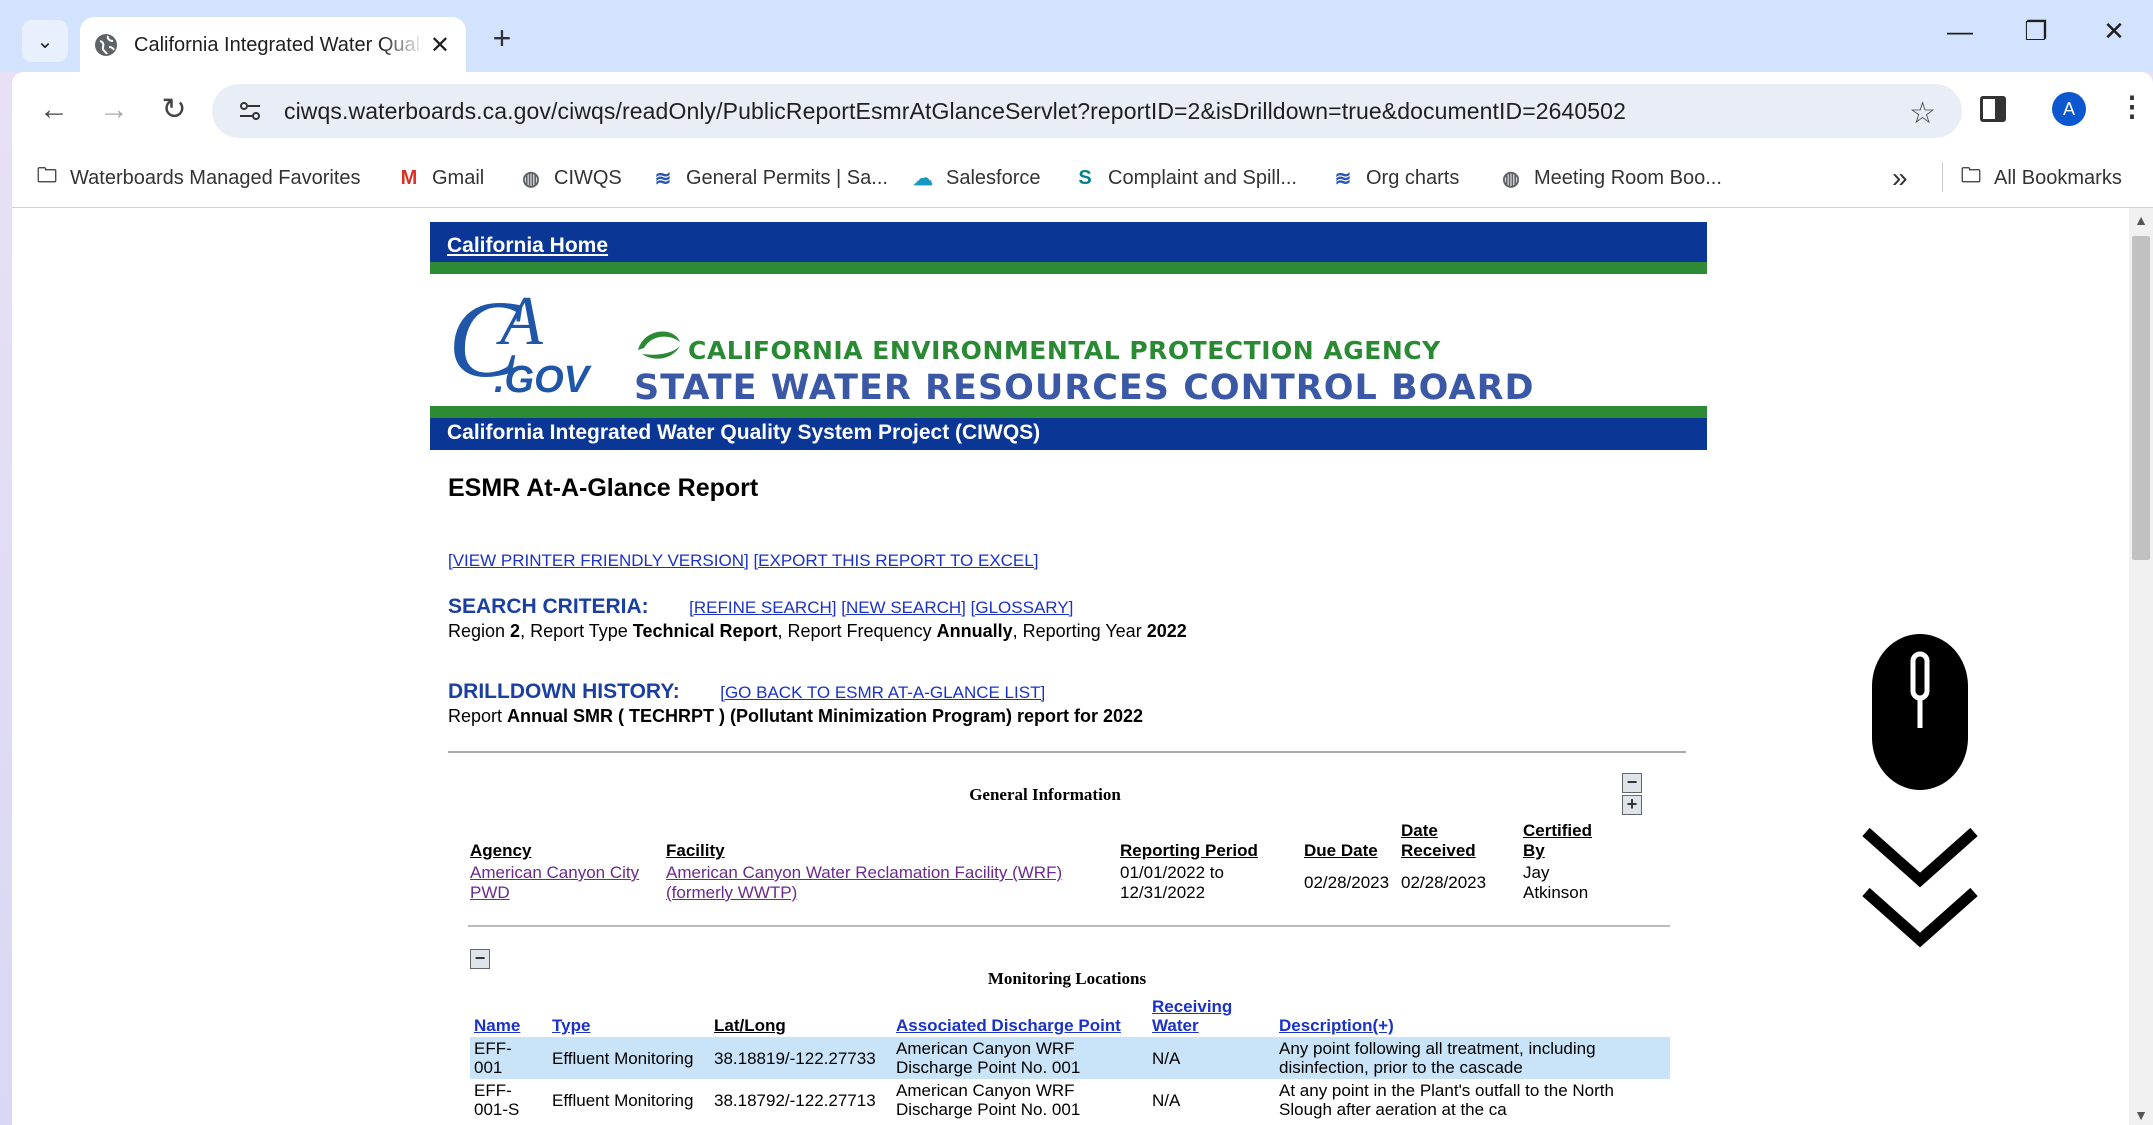  What do you see at coordinates (497, 1109) in the screenshot?
I see `cell-line: 001-S` at bounding box center [497, 1109].